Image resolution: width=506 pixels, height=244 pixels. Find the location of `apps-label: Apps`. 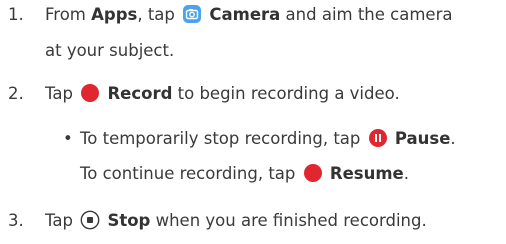

apps-label: Apps is located at coordinates (114, 14).